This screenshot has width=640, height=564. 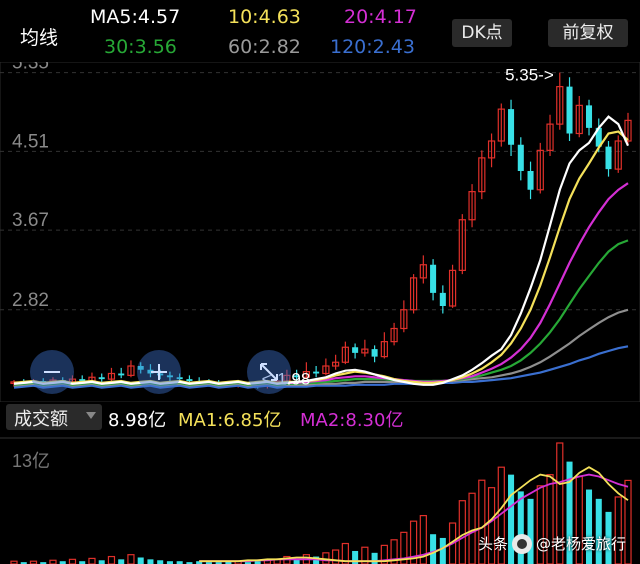 What do you see at coordinates (264, 17) in the screenshot?
I see `ma10-value: 10:4.63` at bounding box center [264, 17].